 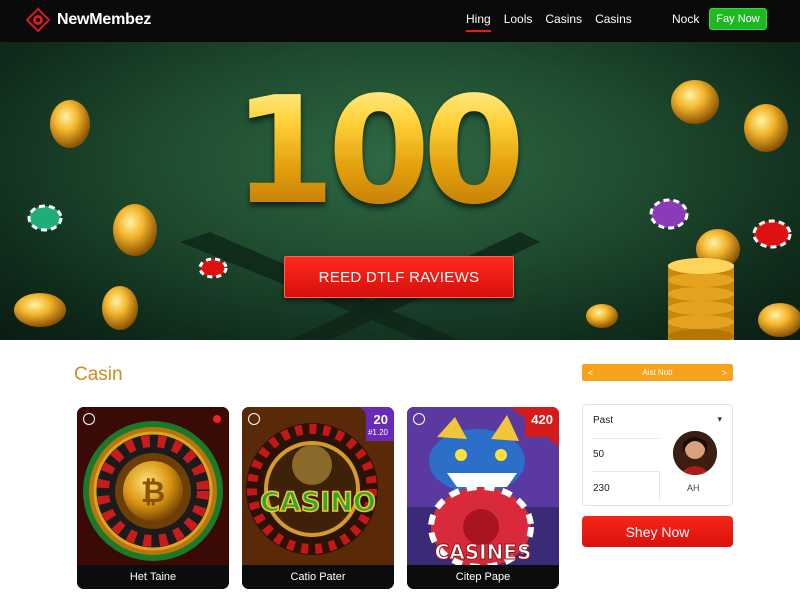 What do you see at coordinates (719, 419) in the screenshot?
I see `chevron-down-icon: ▾` at bounding box center [719, 419].